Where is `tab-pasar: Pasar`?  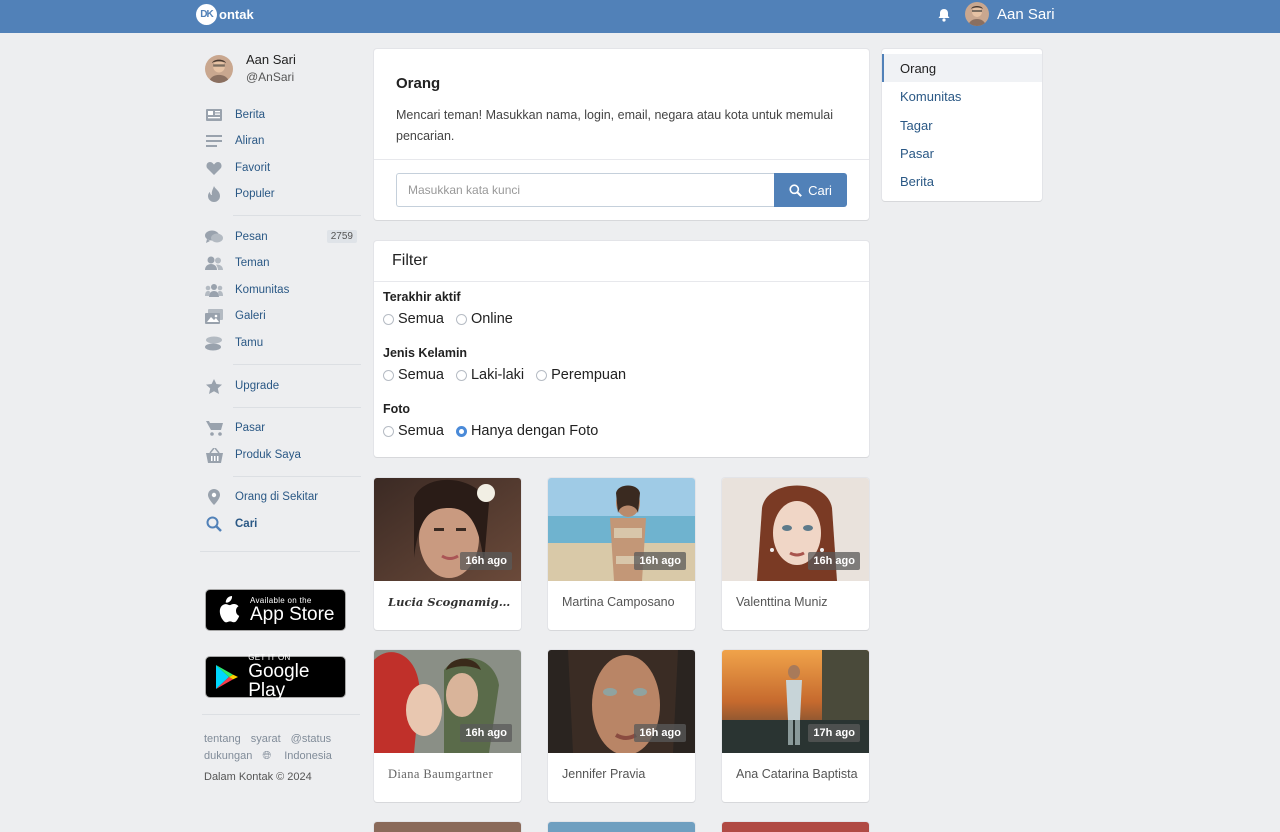 tab-pasar: Pasar is located at coordinates (962, 153).